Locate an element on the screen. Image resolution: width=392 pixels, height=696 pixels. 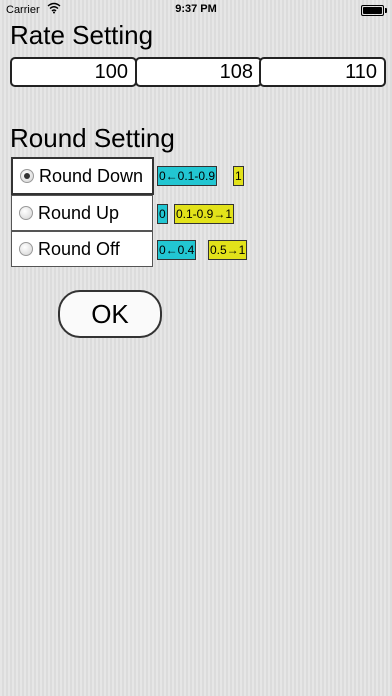
option-round-down: Round Down is located at coordinates (82, 176).